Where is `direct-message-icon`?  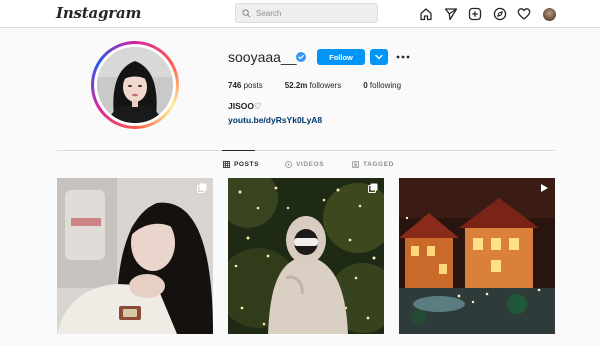 direct-message-icon is located at coordinates (451, 14).